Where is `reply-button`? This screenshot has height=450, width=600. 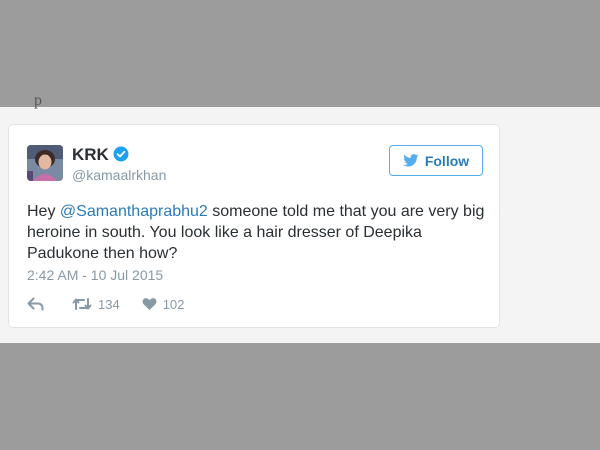
reply-button is located at coordinates (38, 304).